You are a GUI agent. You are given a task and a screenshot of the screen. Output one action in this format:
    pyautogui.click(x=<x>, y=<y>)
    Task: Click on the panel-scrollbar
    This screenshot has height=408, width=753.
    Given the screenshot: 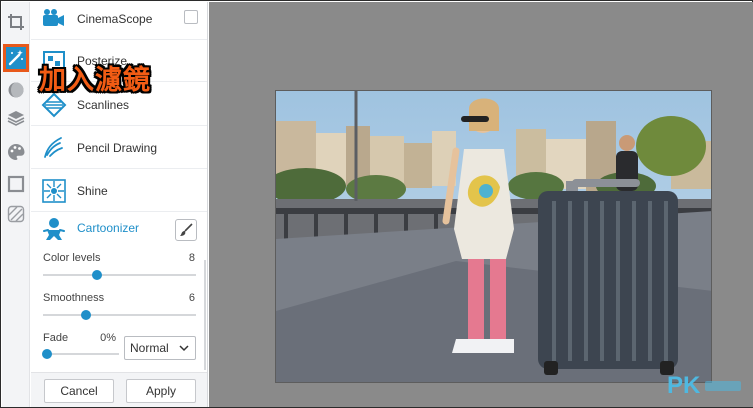 What is the action you would take?
    pyautogui.click(x=205, y=315)
    